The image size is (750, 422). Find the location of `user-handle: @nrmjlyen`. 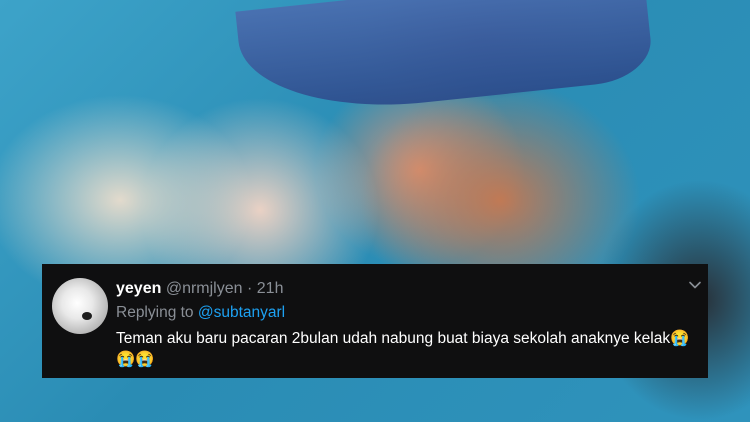

user-handle: @nrmjlyen is located at coordinates (204, 288).